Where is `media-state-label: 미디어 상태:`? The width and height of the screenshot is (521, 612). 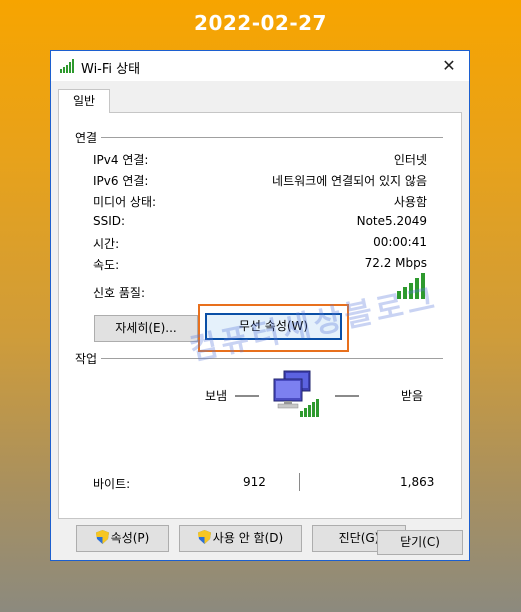 media-state-label: 미디어 상태: is located at coordinates (125, 202).